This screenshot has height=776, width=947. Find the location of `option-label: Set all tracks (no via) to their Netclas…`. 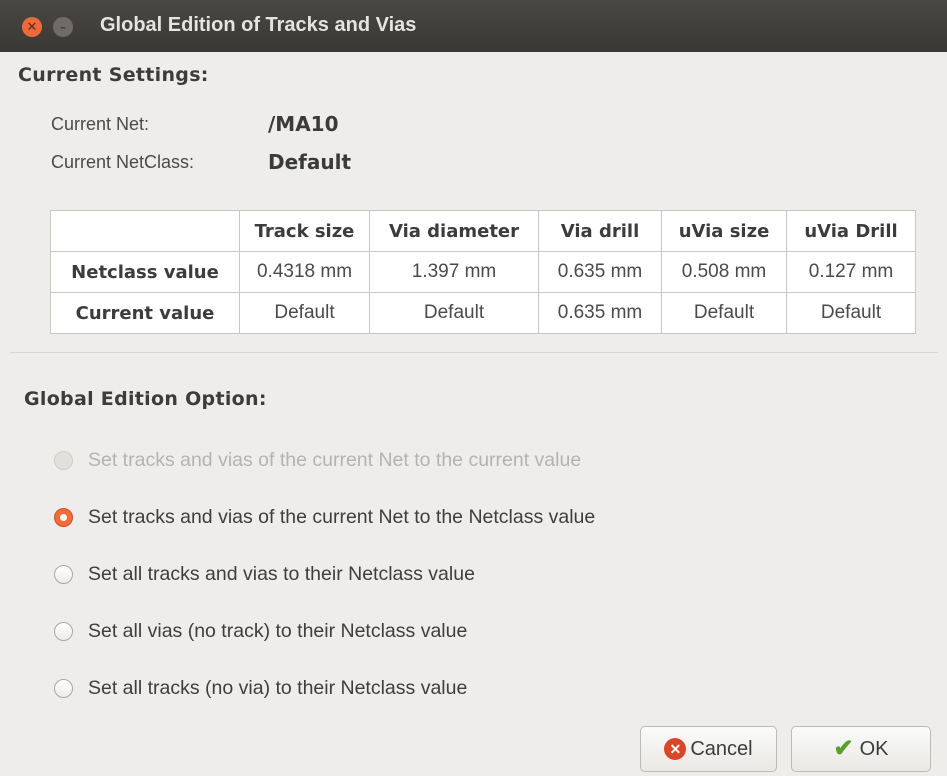

option-label: Set all tracks (no via) to their Netclas… is located at coordinates (277, 688).